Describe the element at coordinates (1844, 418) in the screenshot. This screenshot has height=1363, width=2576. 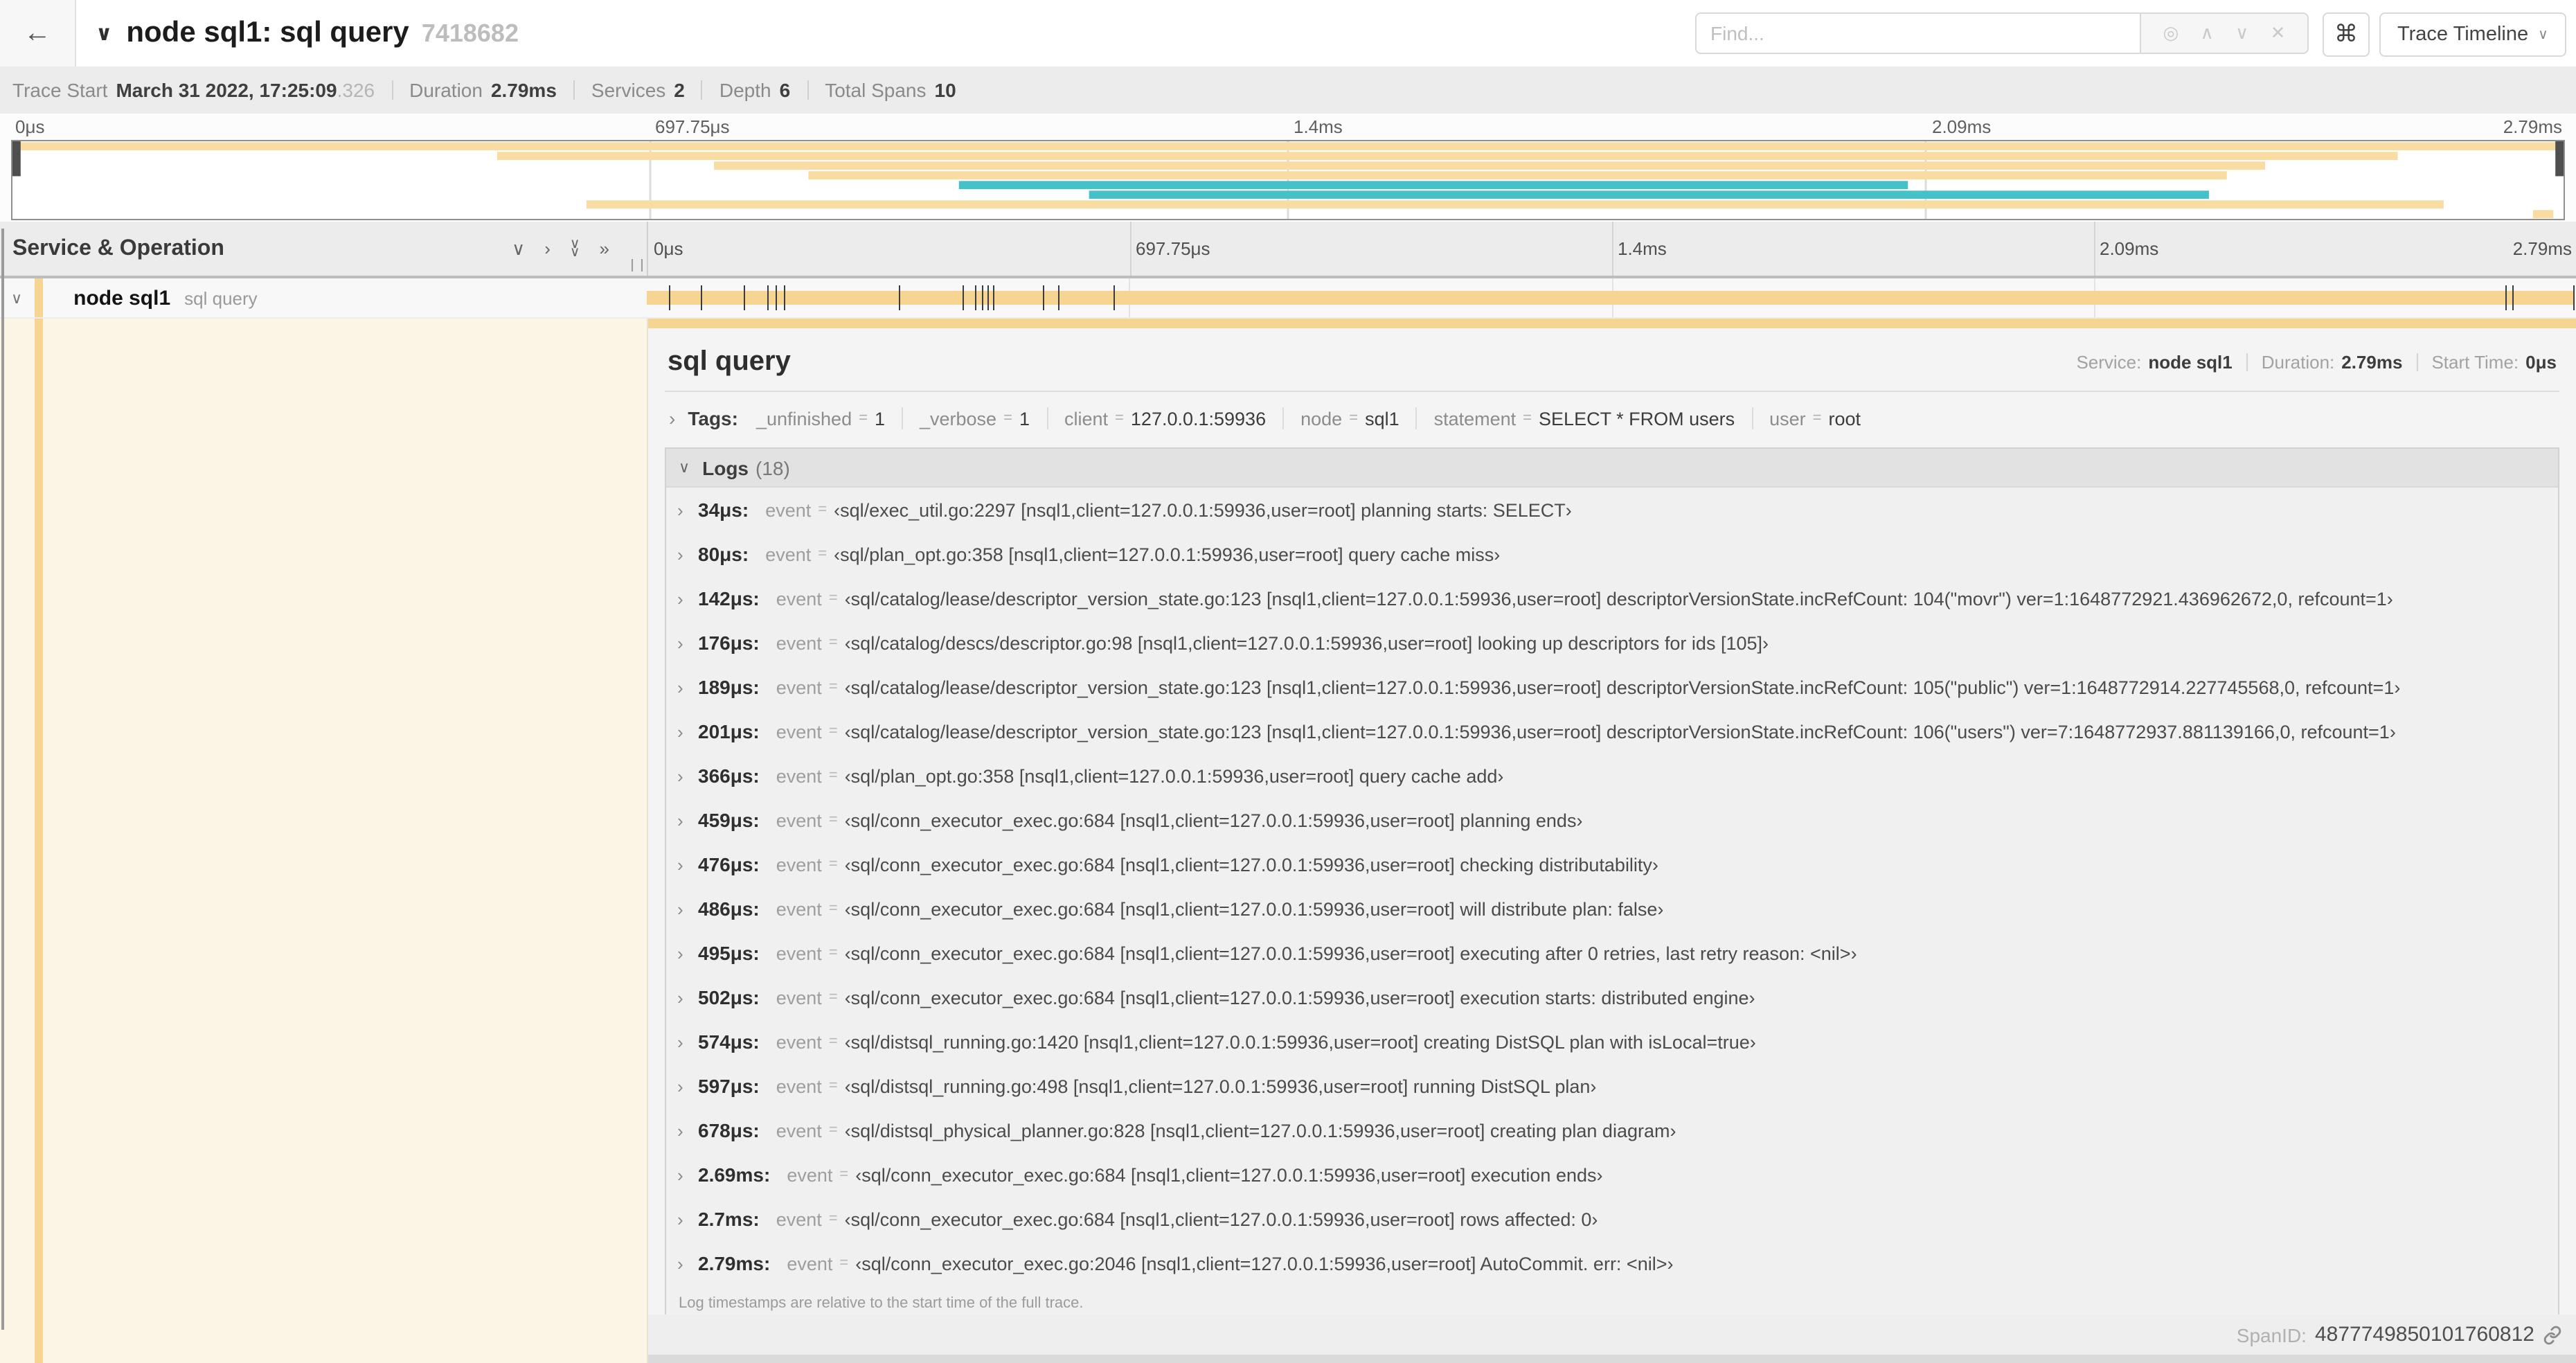
I see `tag-value: root` at that location.